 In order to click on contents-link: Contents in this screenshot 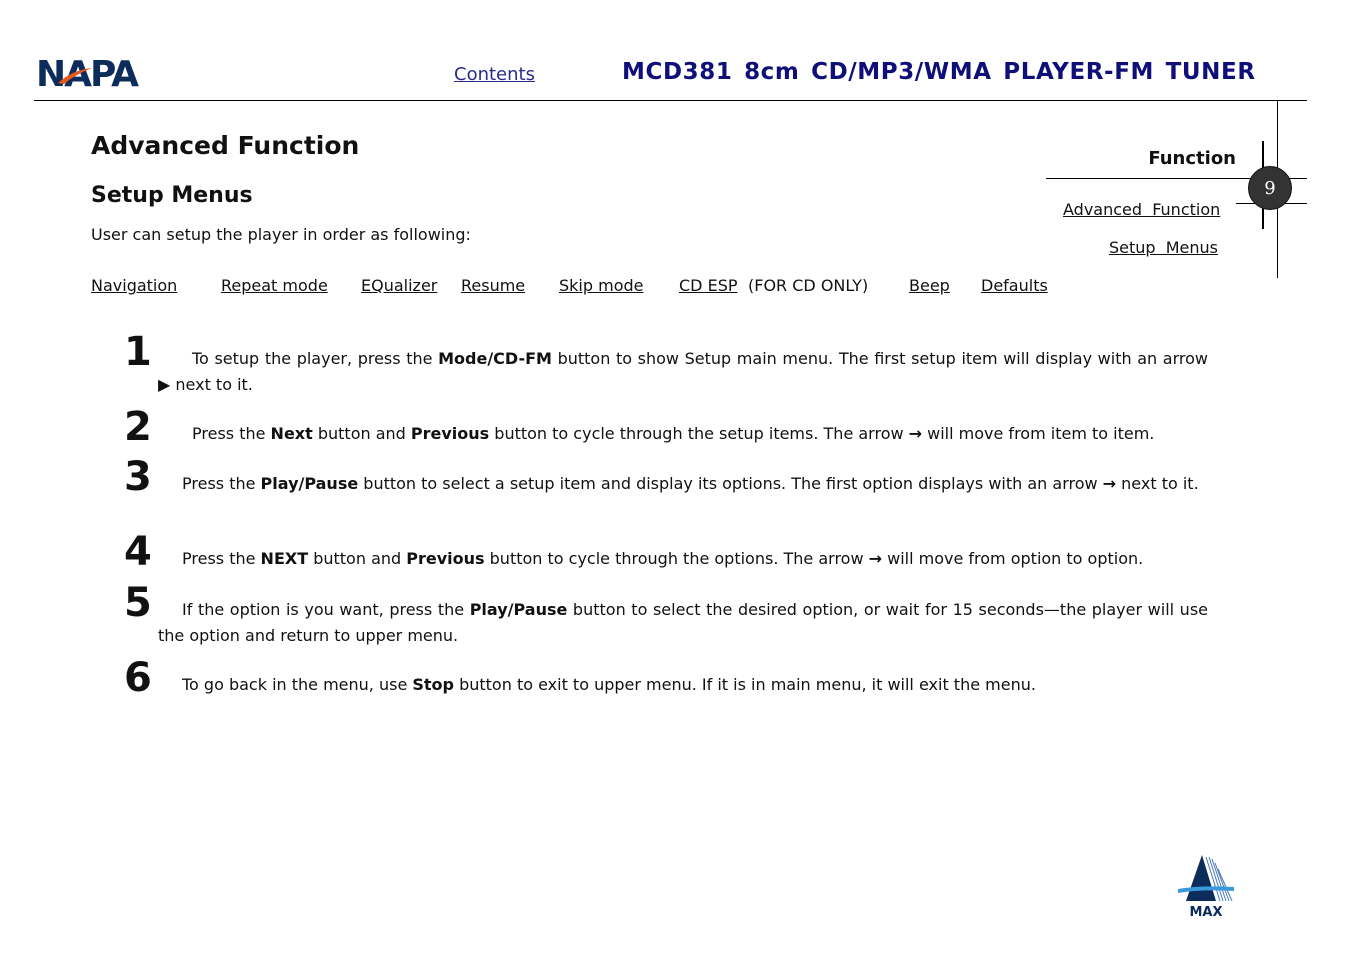, I will do `click(494, 74)`.